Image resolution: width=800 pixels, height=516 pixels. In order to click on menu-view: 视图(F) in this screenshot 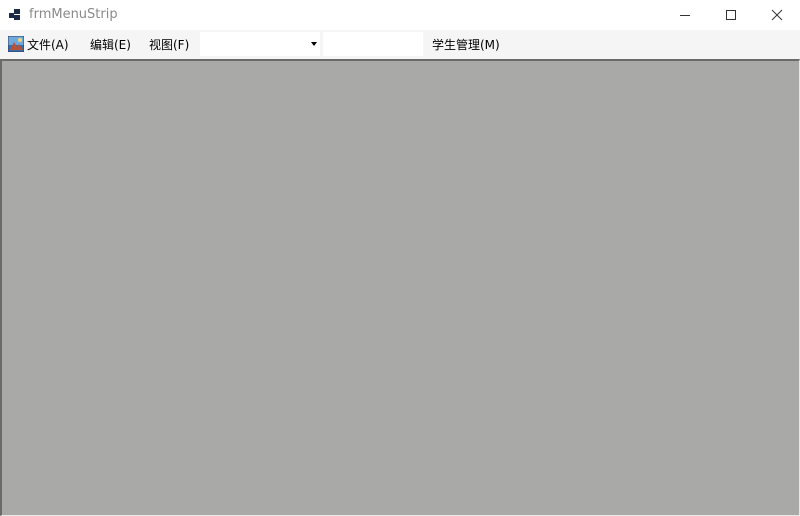, I will do `click(169, 44)`.